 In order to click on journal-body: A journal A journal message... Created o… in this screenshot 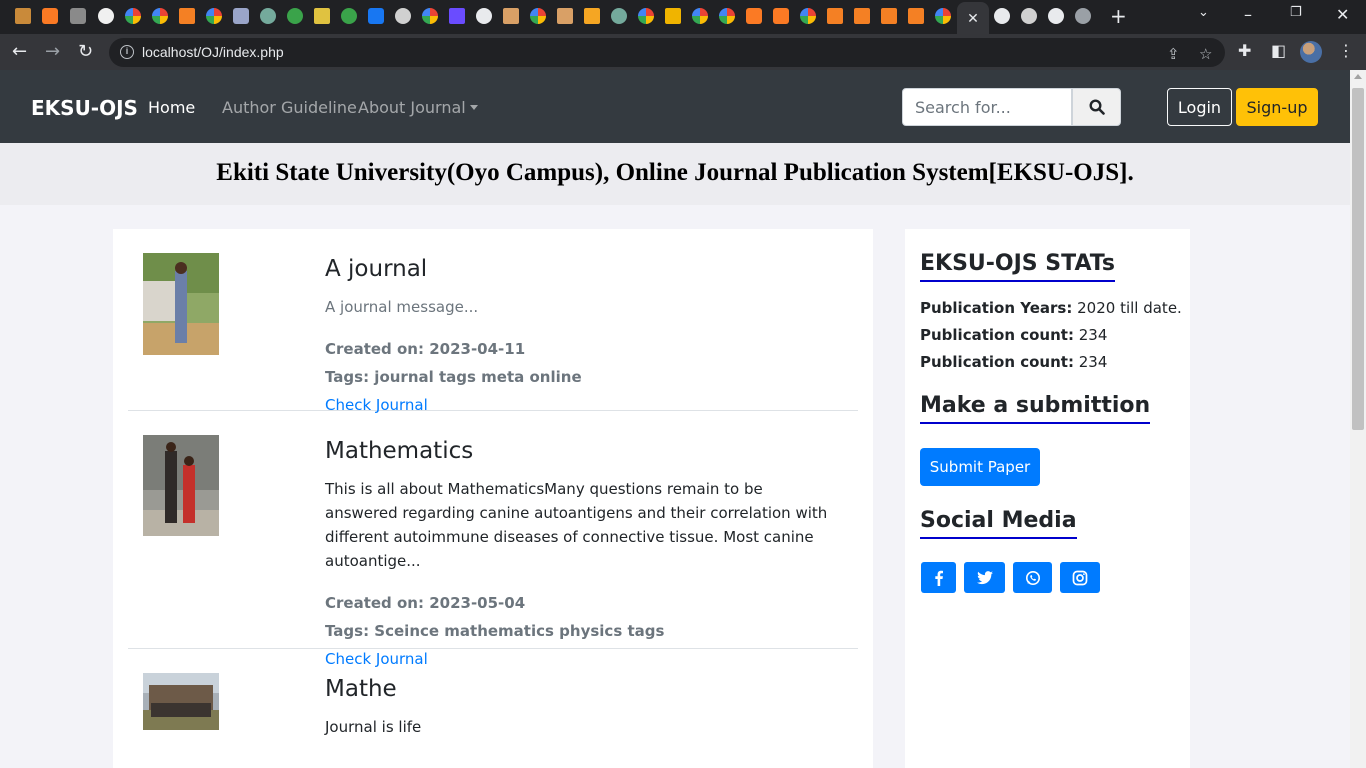, I will do `click(580, 334)`.